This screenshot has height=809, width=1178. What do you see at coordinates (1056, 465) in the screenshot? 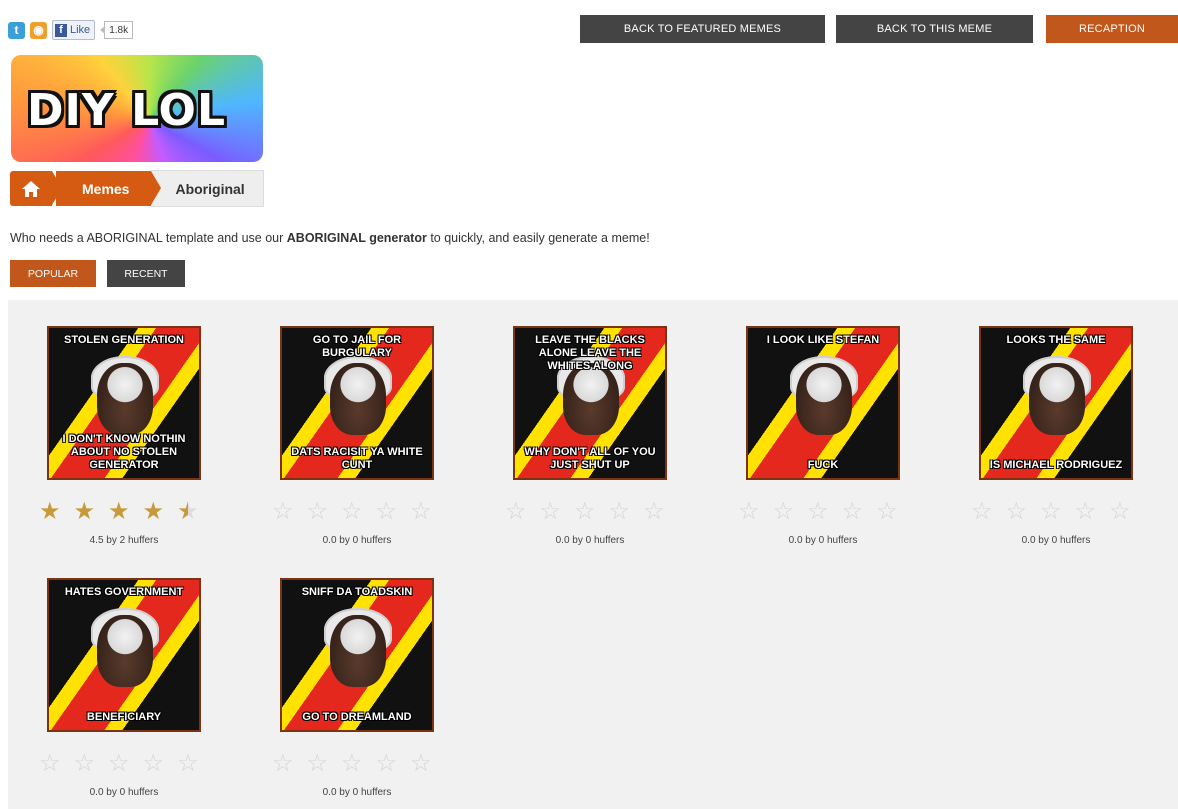
I see `meme-bottom-caption: IS MICHAEL RODRIGUEZ` at bounding box center [1056, 465].